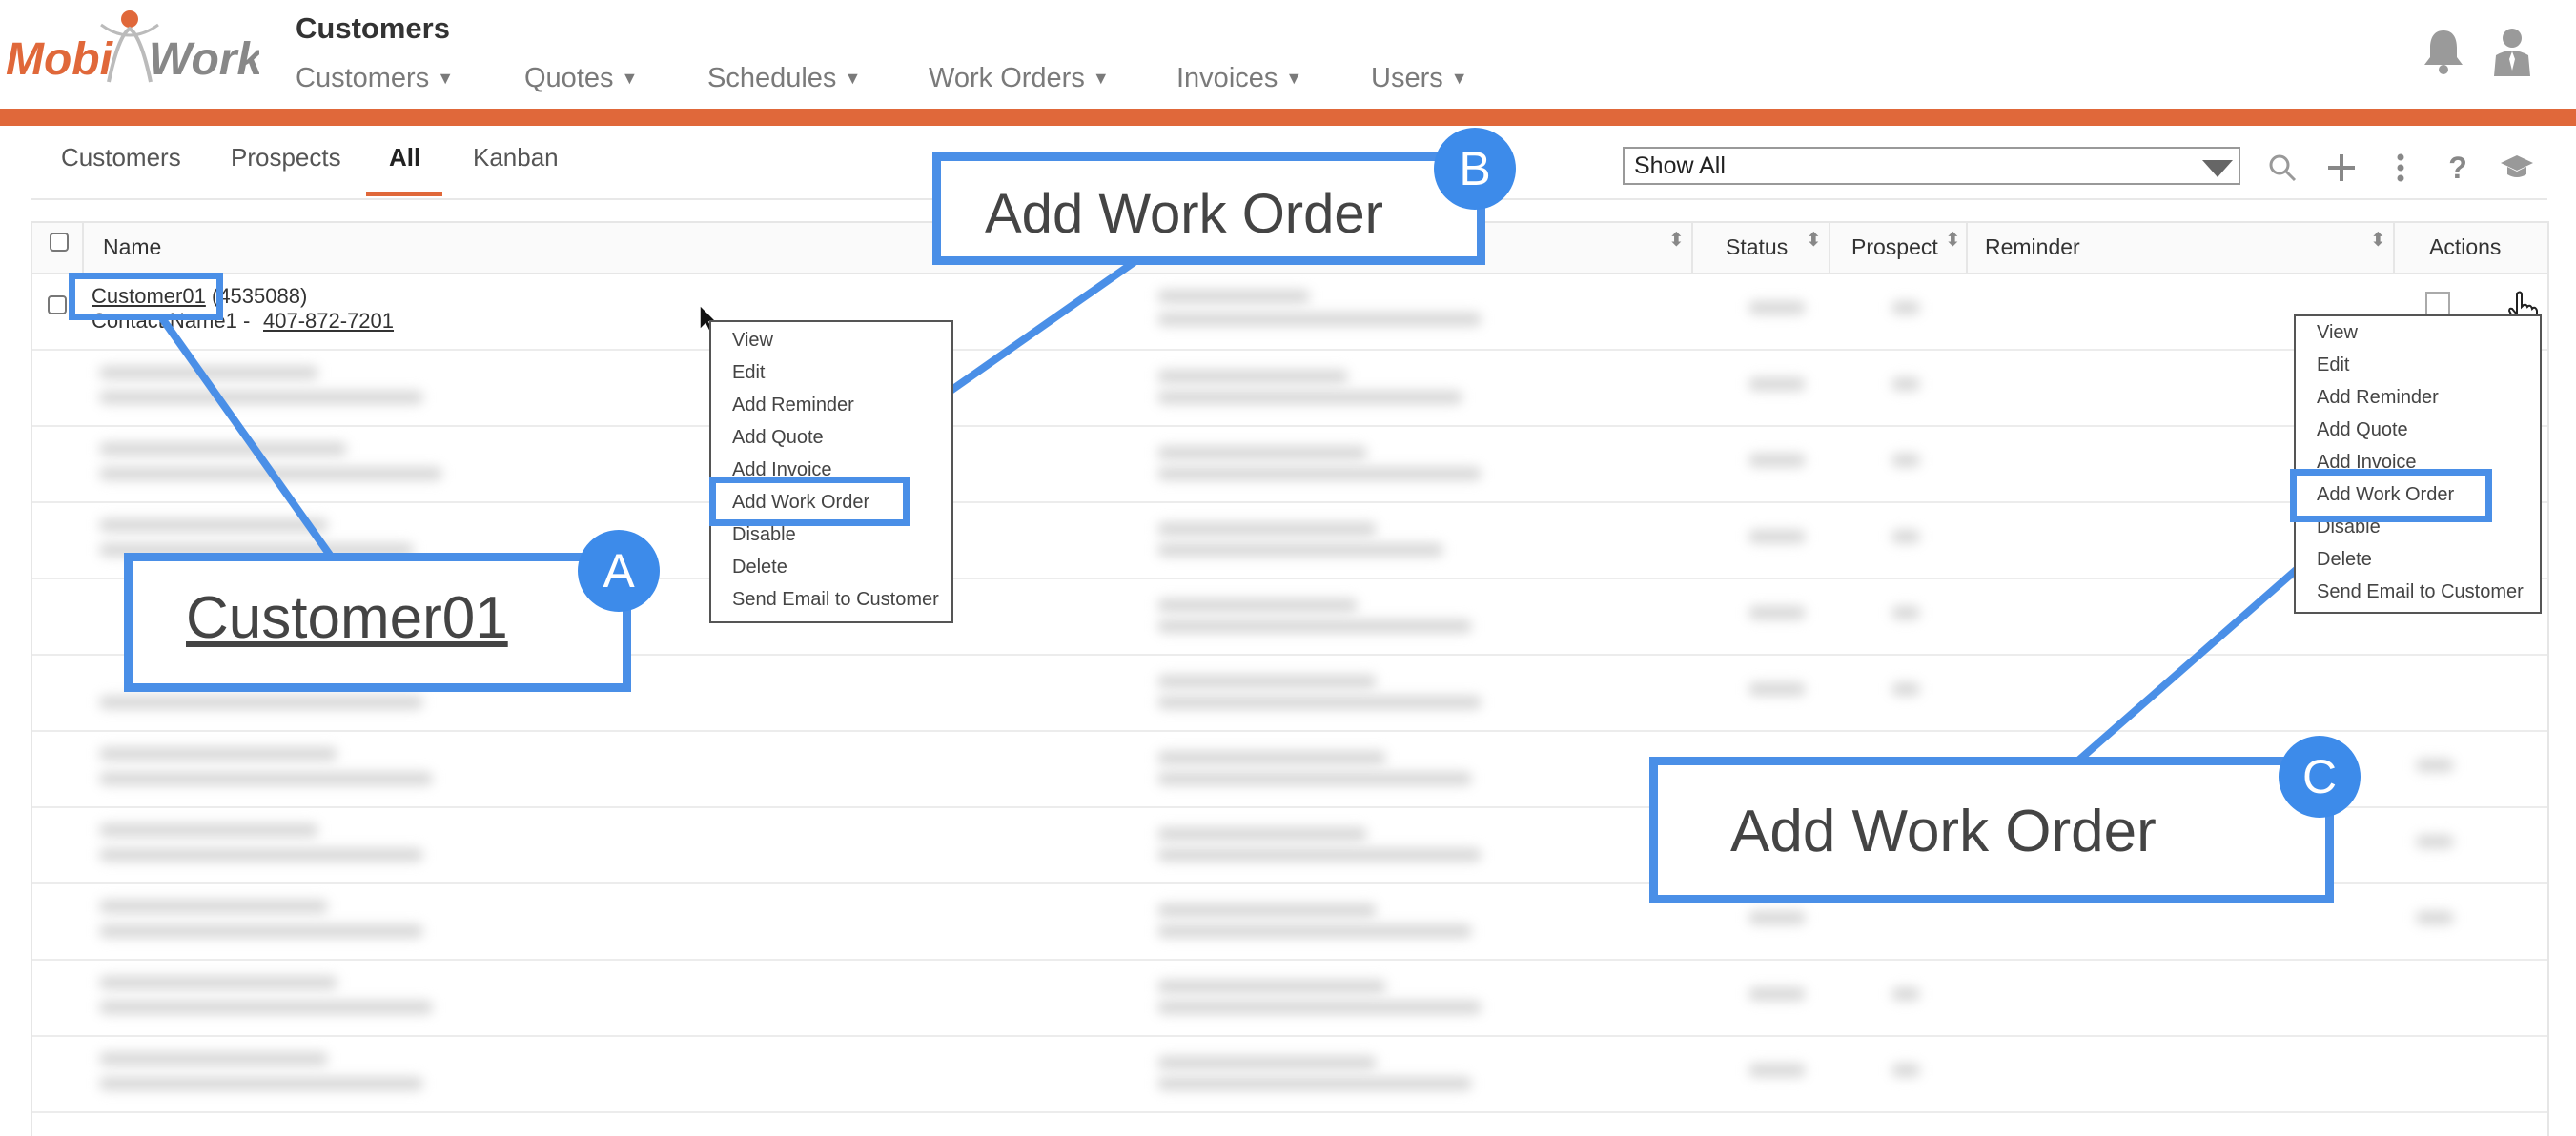 The width and height of the screenshot is (2576, 1136). I want to click on nav-customers: Customers ▼, so click(410, 78).